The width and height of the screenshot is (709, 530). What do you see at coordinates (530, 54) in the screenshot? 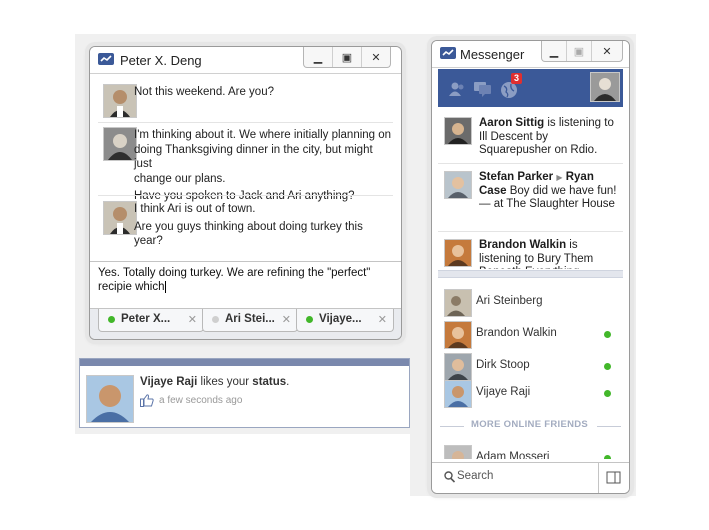
I see `messenger-titlebar: Messenger ▁ ▣ ✕` at bounding box center [530, 54].